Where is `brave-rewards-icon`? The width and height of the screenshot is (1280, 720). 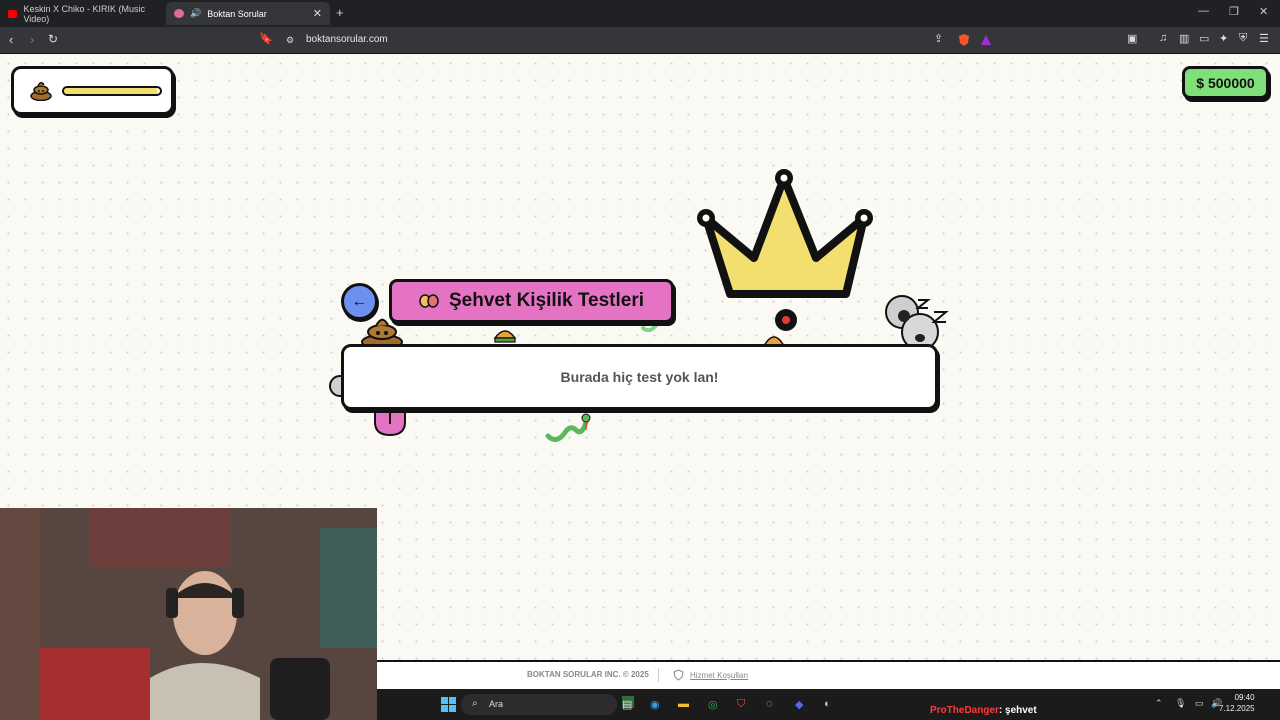
brave-rewards-icon is located at coordinates (986, 40).